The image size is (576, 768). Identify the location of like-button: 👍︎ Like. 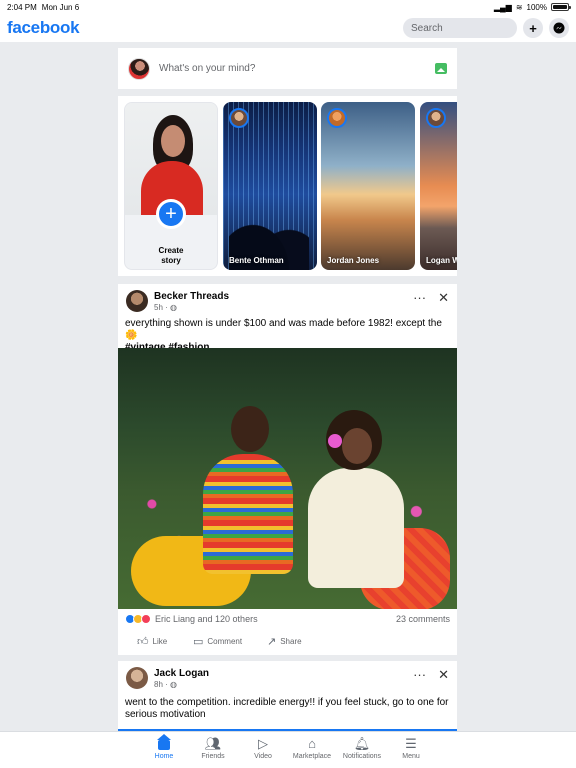
(152, 641).